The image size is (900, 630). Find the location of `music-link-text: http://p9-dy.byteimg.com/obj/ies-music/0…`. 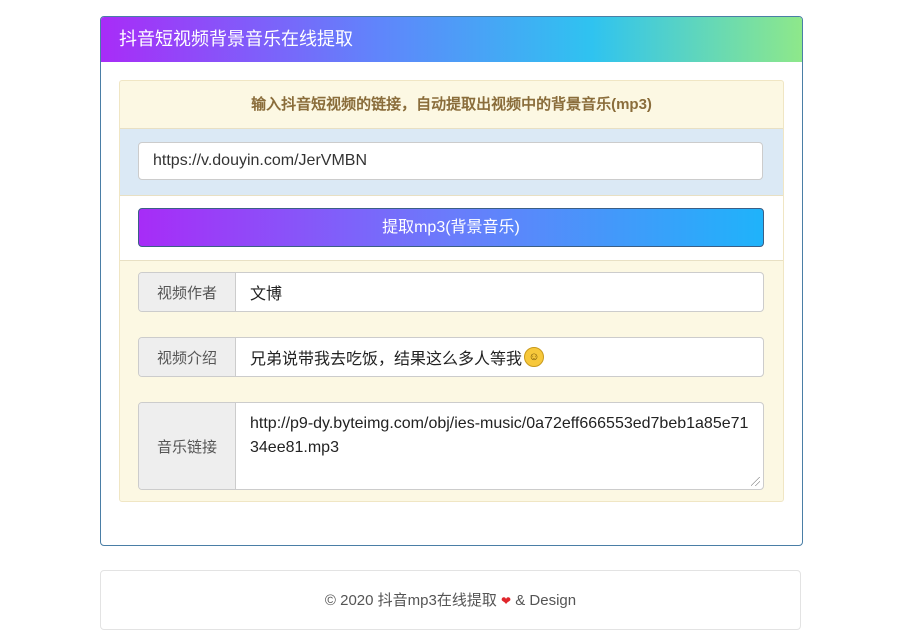

music-link-text: http://p9-dy.byteimg.com/obj/ies-music/0… is located at coordinates (499, 435).